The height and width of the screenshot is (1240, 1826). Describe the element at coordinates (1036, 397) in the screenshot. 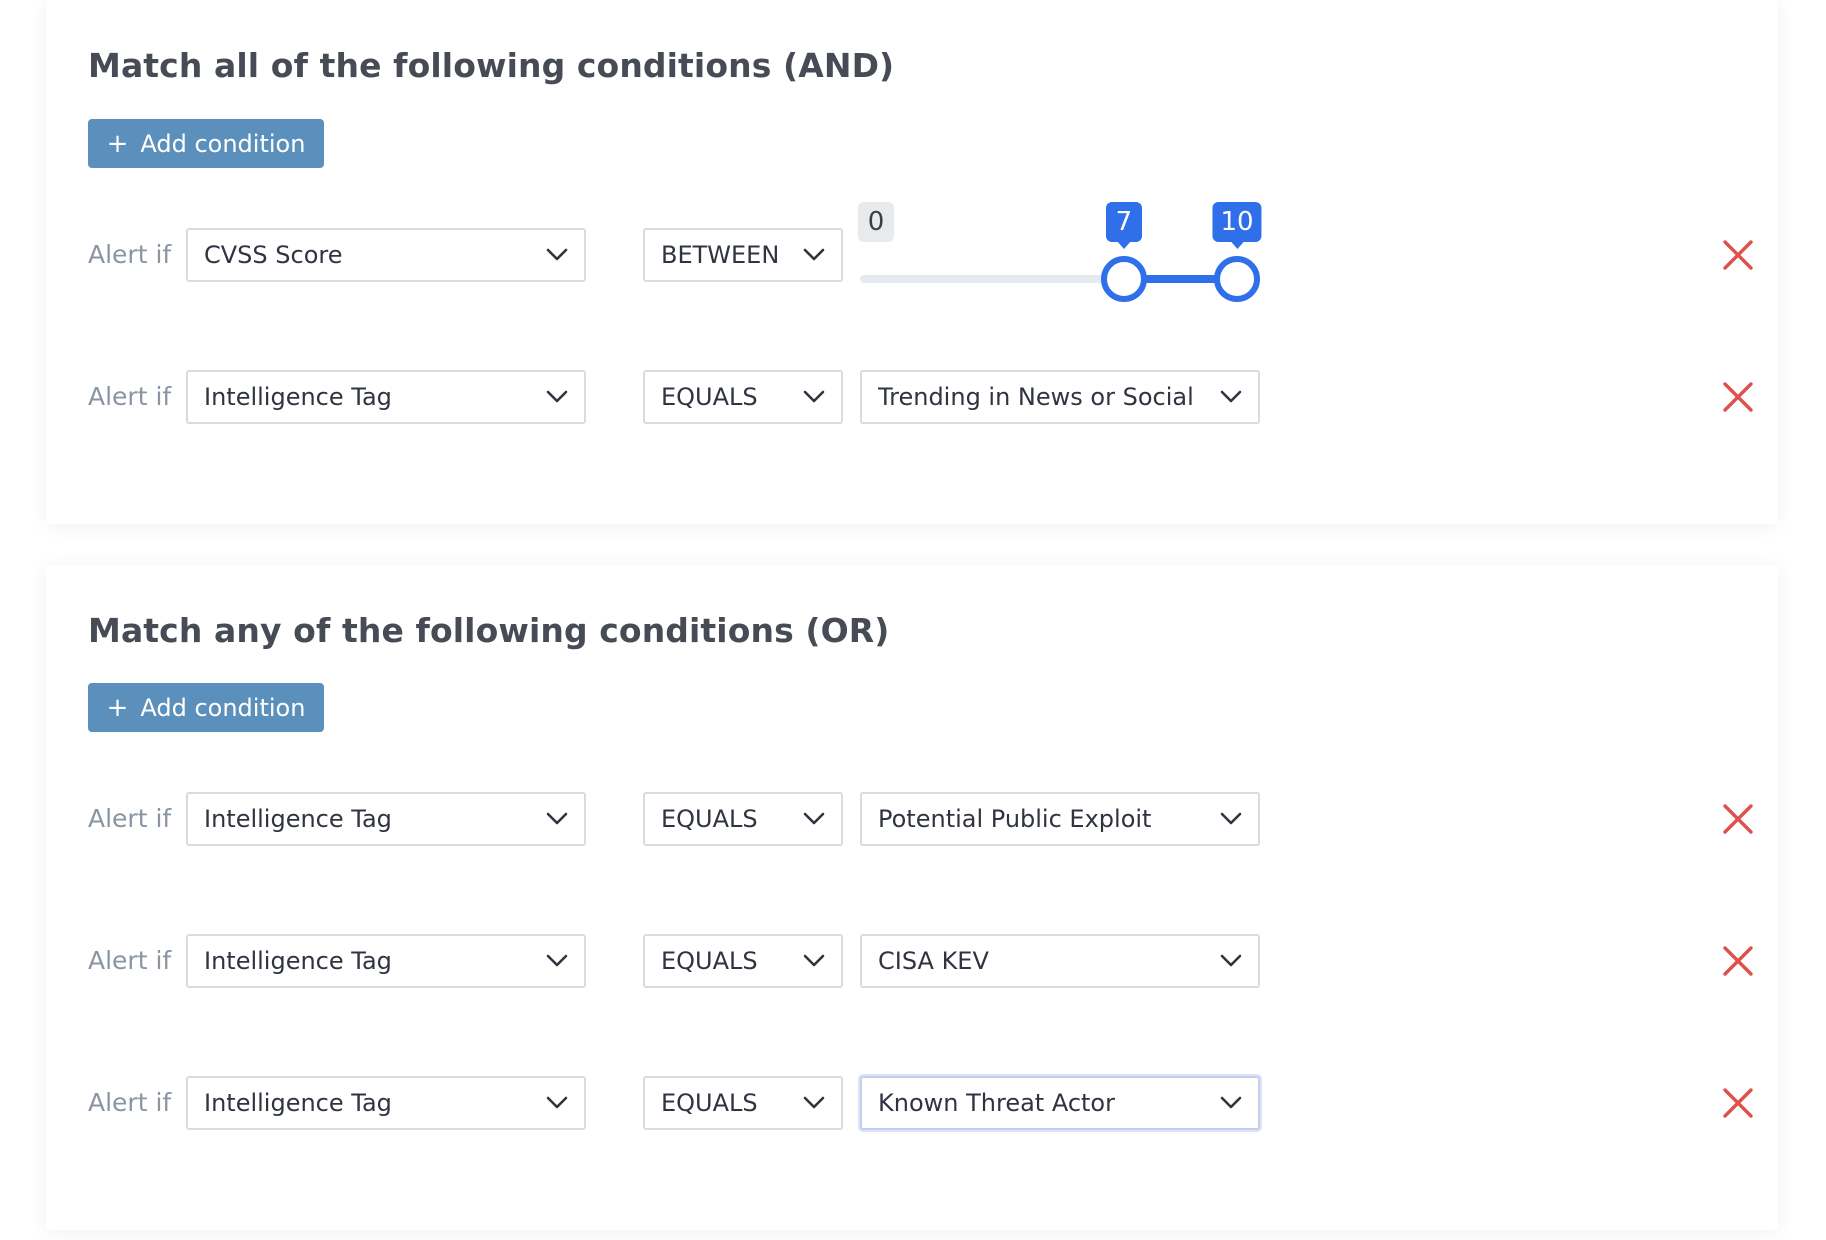

I see `value-select-value: Trending in News or Social` at that location.